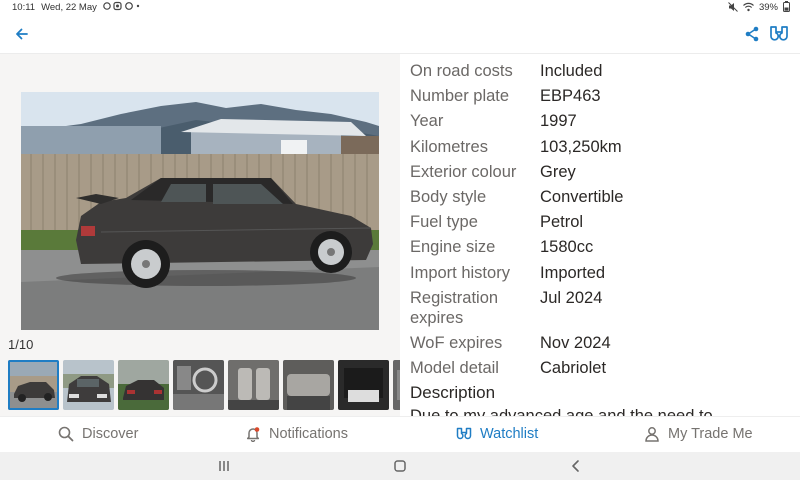 Image resolution: width=800 pixels, height=480 pixels. What do you see at coordinates (605, 222) in the screenshot?
I see `detail-row-fuel-type: Fuel type Petrol` at bounding box center [605, 222].